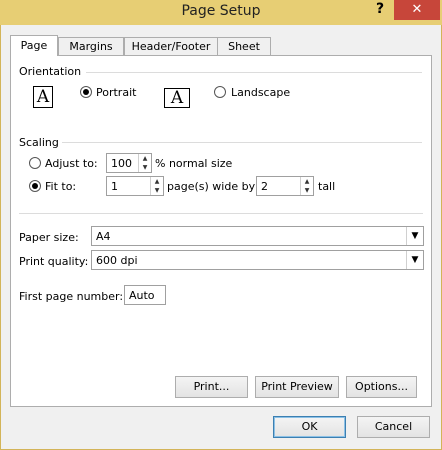 The height and width of the screenshot is (450, 442). What do you see at coordinates (242, 142) in the screenshot?
I see `scaling-separator` at bounding box center [242, 142].